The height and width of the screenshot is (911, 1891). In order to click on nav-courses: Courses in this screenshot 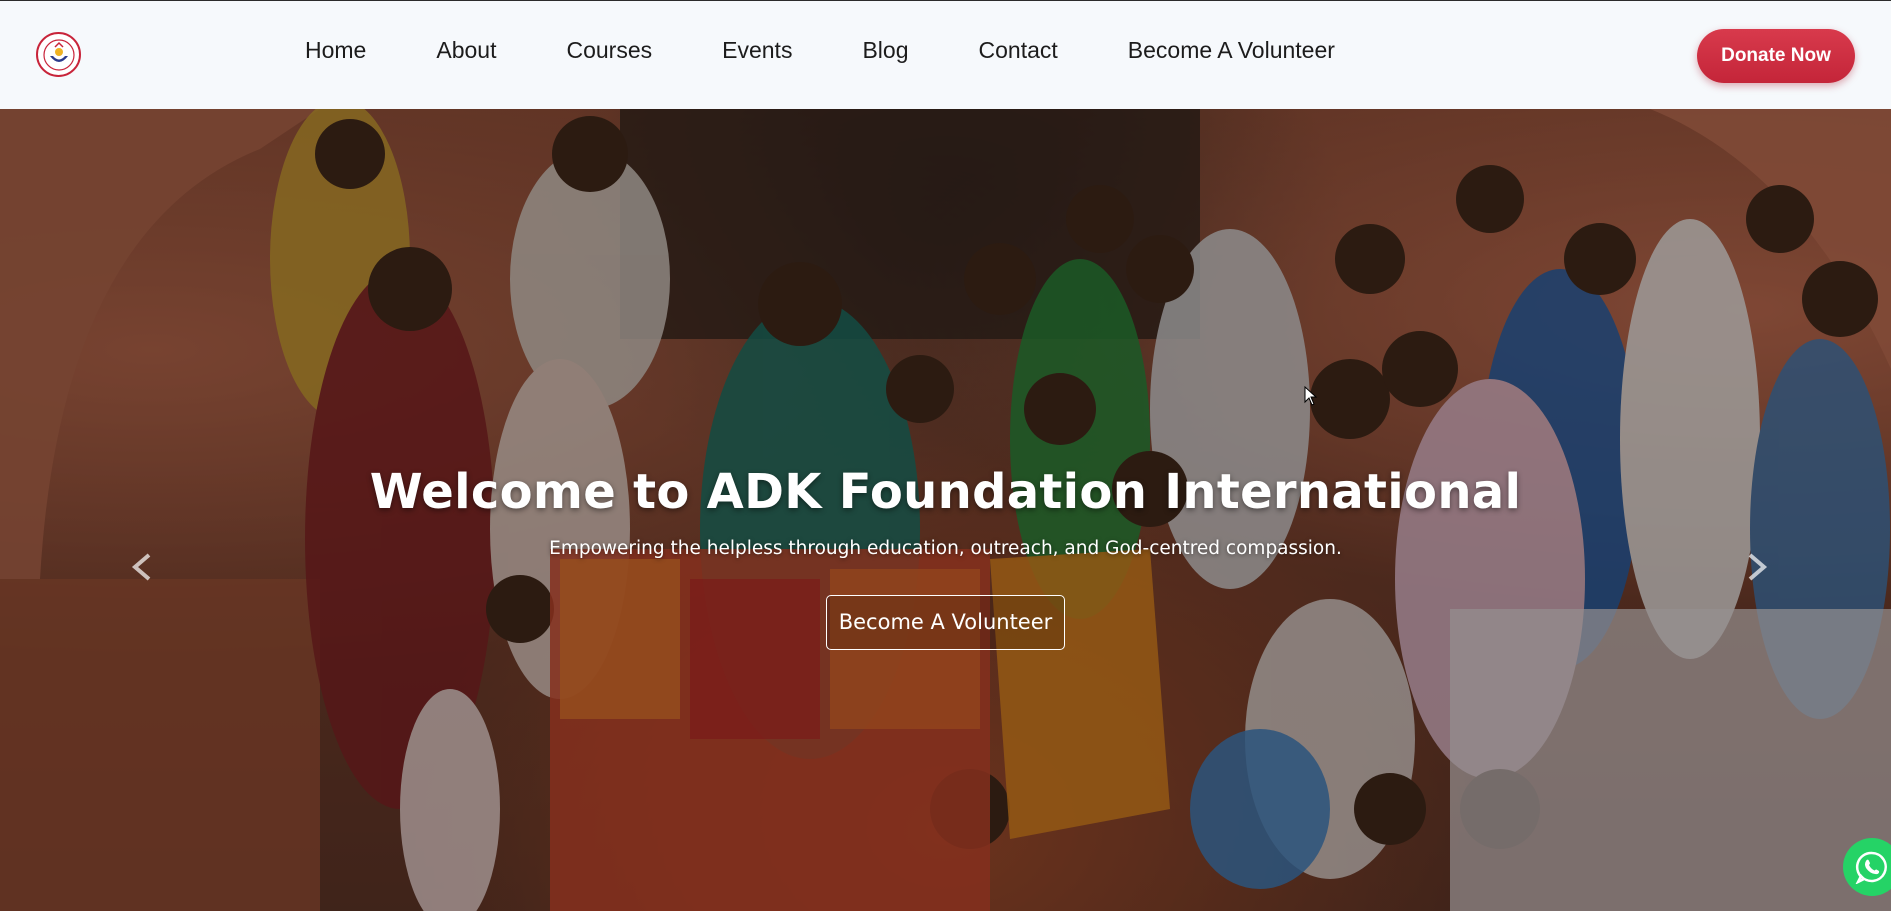, I will do `click(609, 50)`.